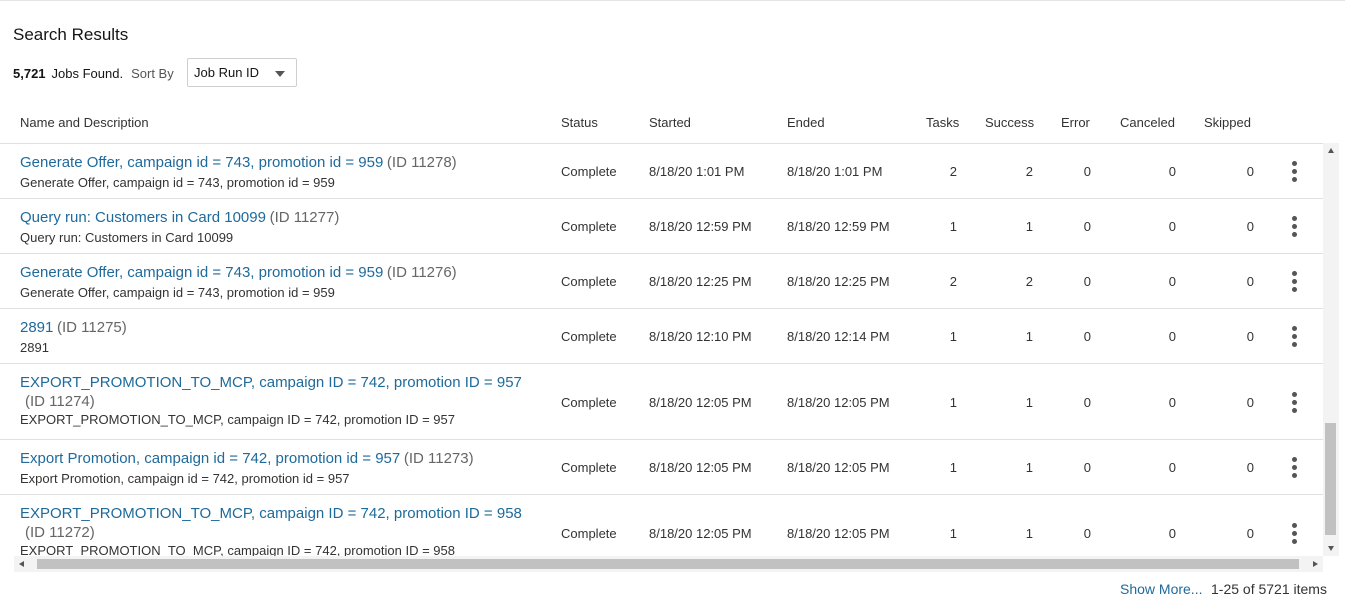 Image resolution: width=1345 pixels, height=608 pixels. I want to click on job-id: (ID 11274), so click(60, 401).